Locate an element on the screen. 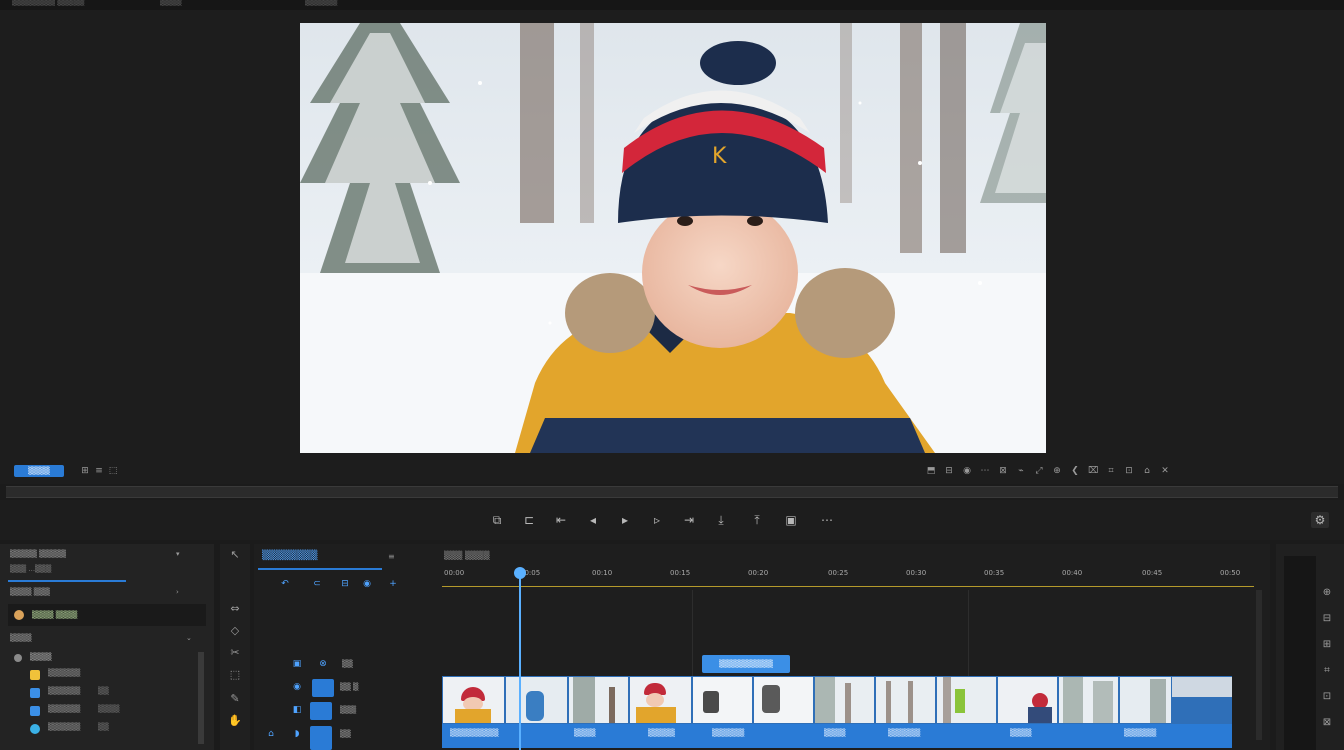  menu-left: ▒▒▒▒▒▒▒▒ ▒▒▒▒▒ is located at coordinates (48, 3).